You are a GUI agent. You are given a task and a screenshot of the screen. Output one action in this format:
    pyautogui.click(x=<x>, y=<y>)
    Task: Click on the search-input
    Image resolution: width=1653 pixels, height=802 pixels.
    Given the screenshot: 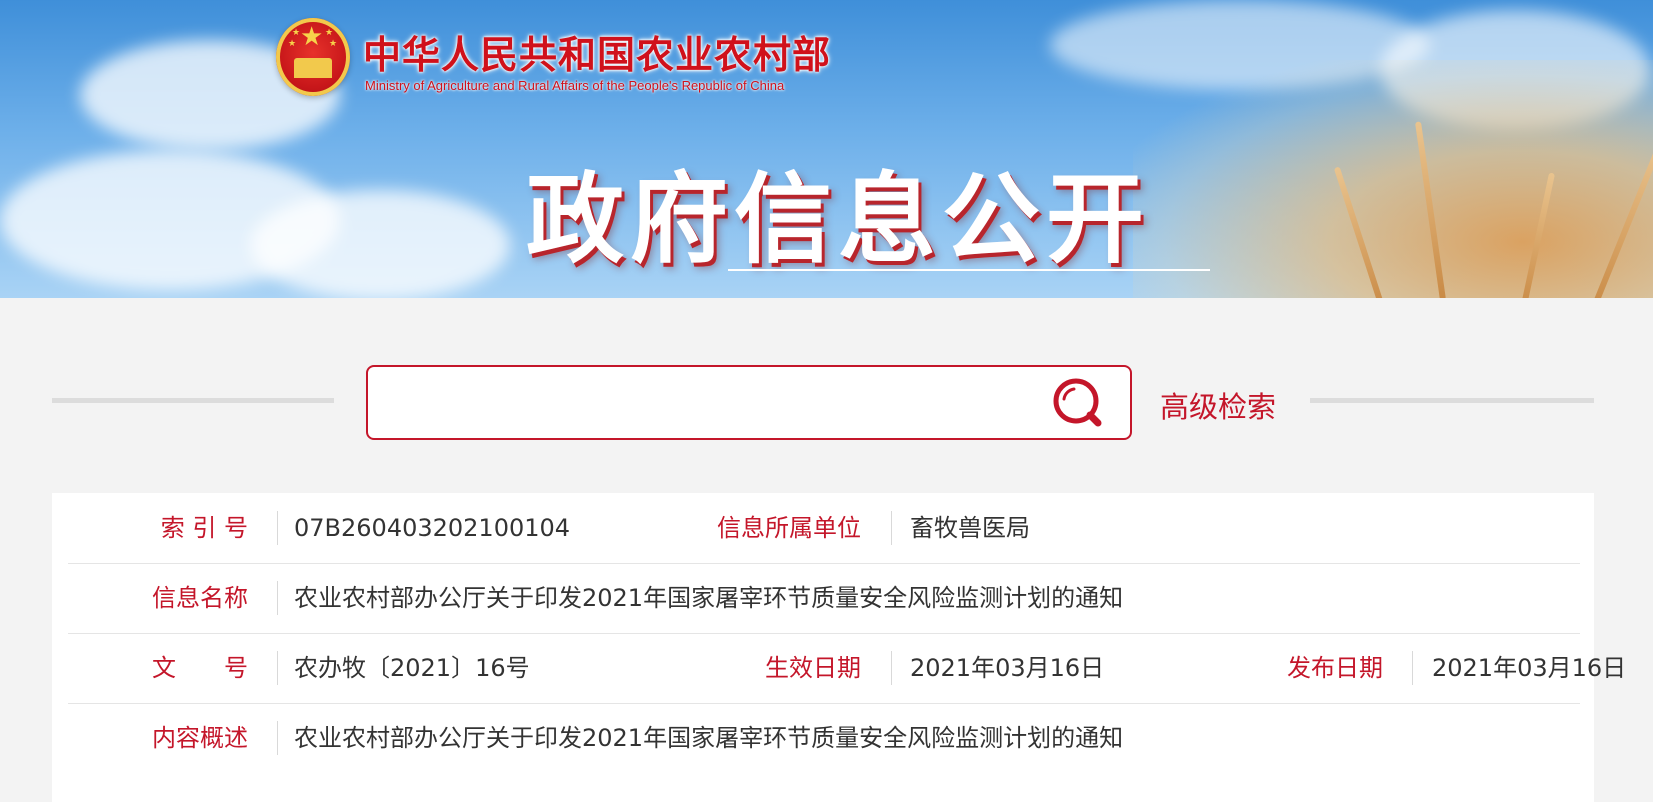 What is the action you would take?
    pyautogui.click(x=709, y=404)
    